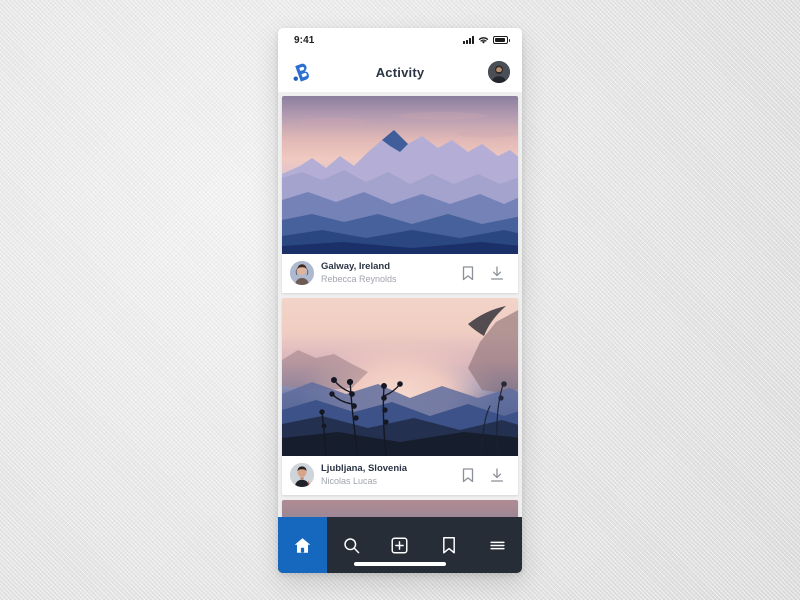  I want to click on page-title: Activity, so click(400, 72).